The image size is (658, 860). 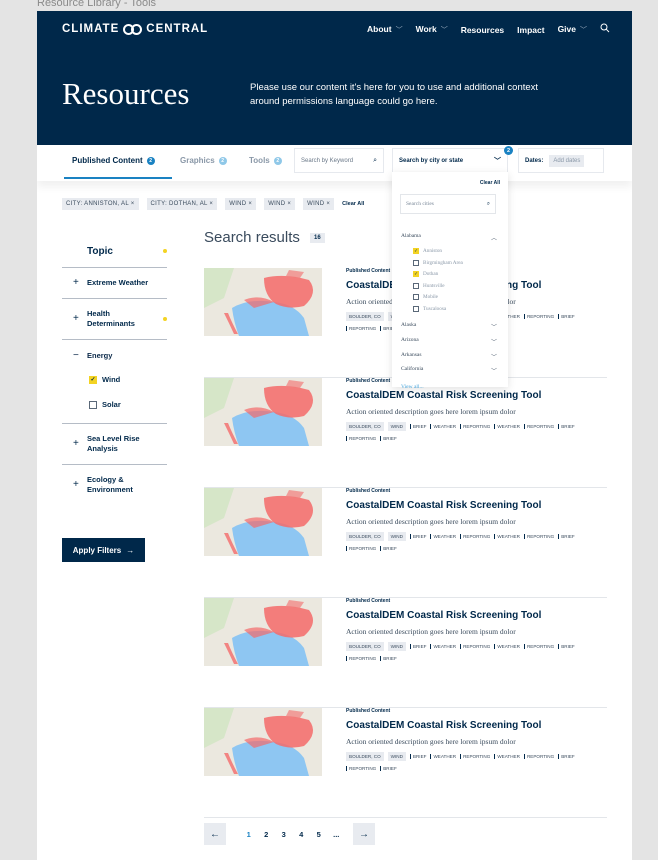 What do you see at coordinates (114, 379) in the screenshot?
I see `option-wind: ✓ Wind` at bounding box center [114, 379].